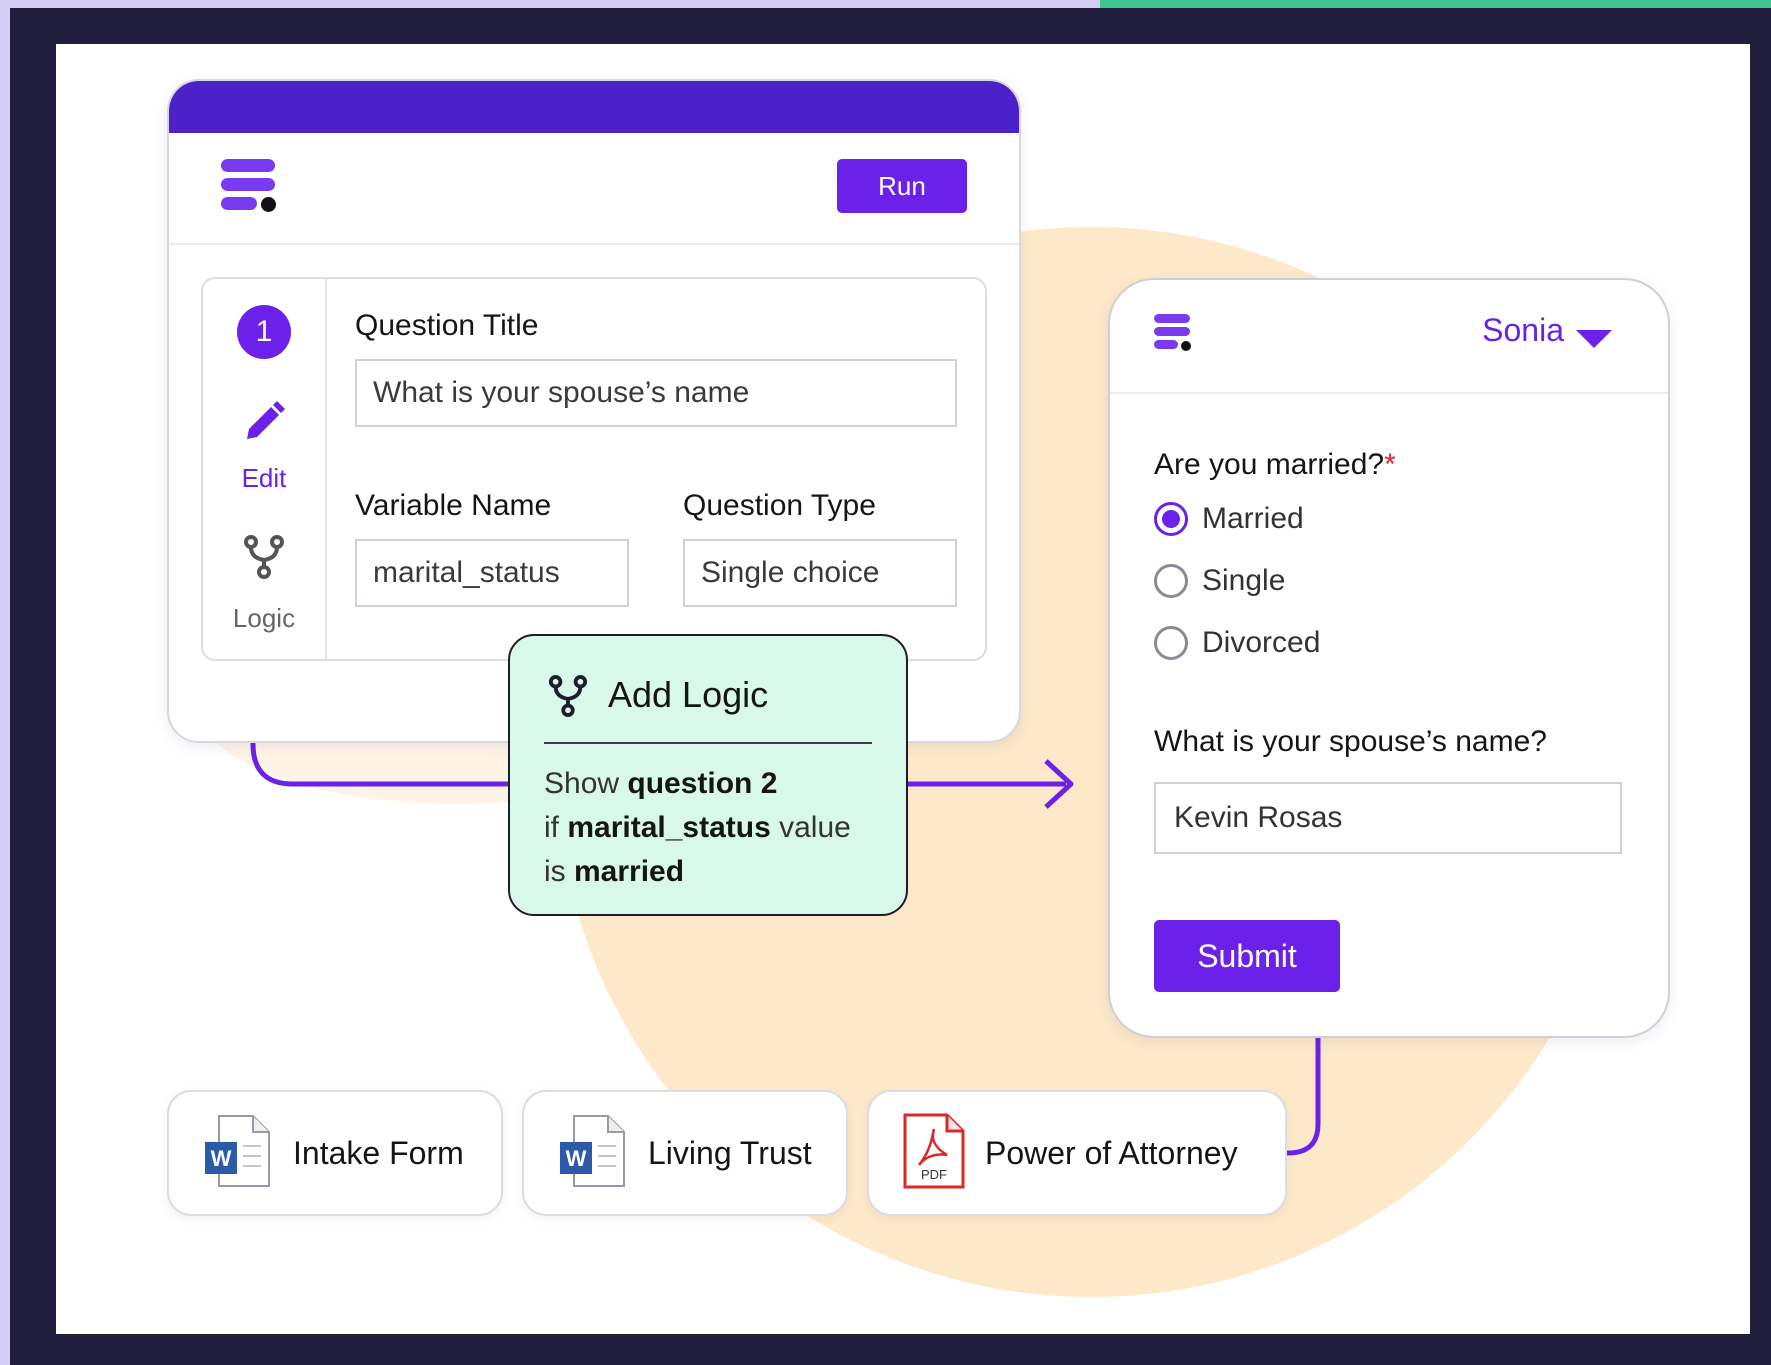  What do you see at coordinates (1111, 1152) in the screenshot?
I see `document-label: Power of Attorney` at bounding box center [1111, 1152].